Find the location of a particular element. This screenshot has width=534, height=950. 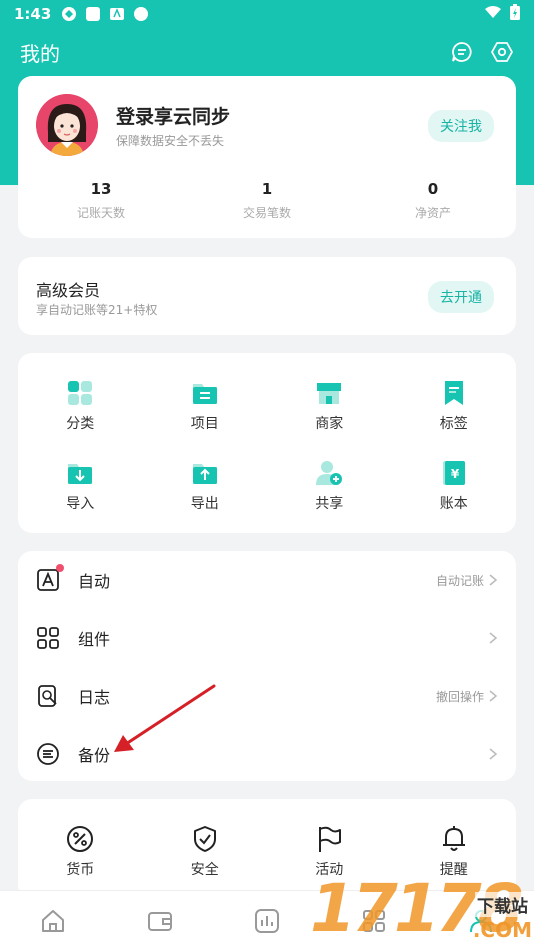

stat-transactions: 1 交易笔数 is located at coordinates (267, 200).